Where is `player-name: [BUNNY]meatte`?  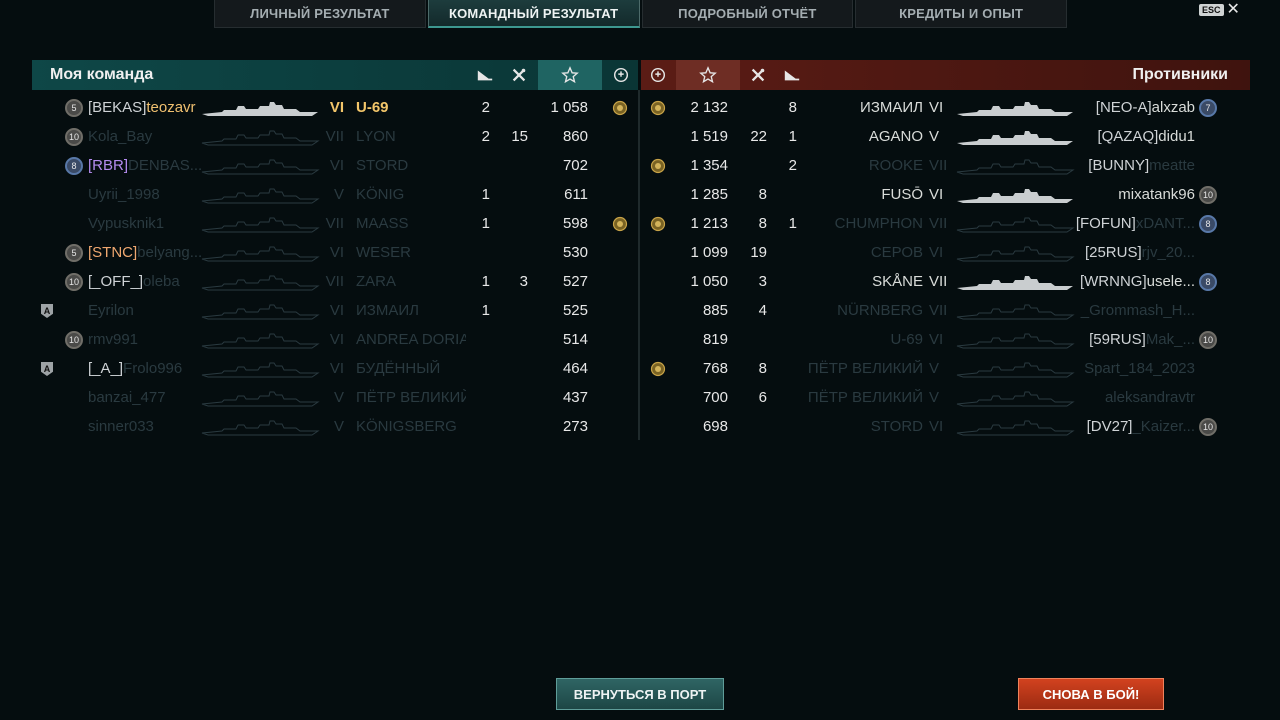
player-name: [BUNNY]meatte is located at coordinates (1133, 165).